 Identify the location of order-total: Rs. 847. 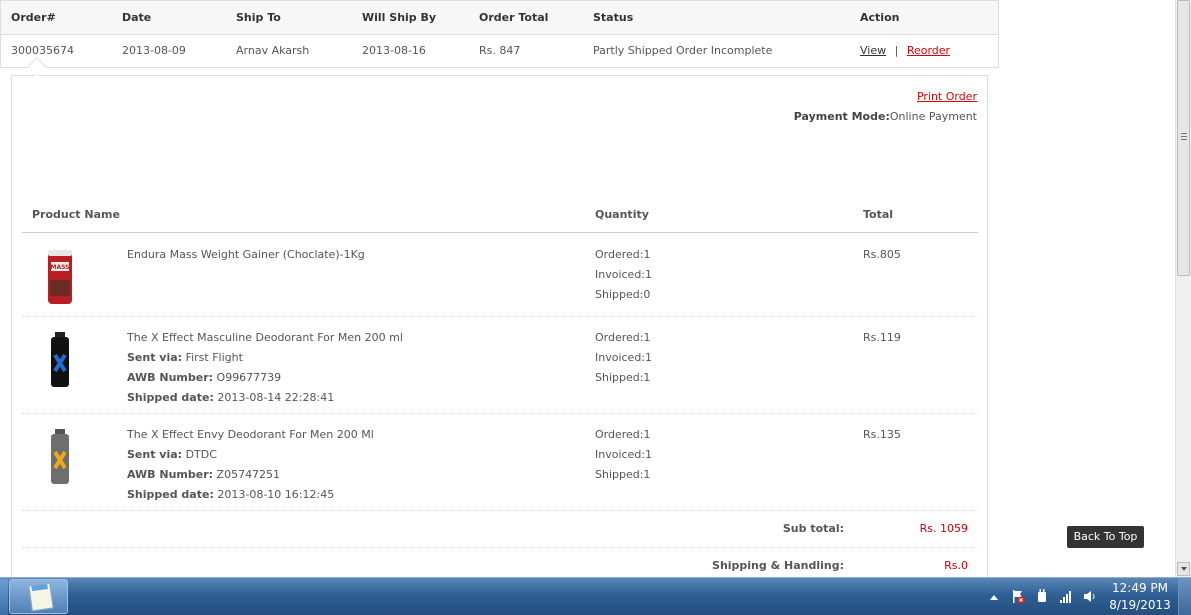
(500, 50).